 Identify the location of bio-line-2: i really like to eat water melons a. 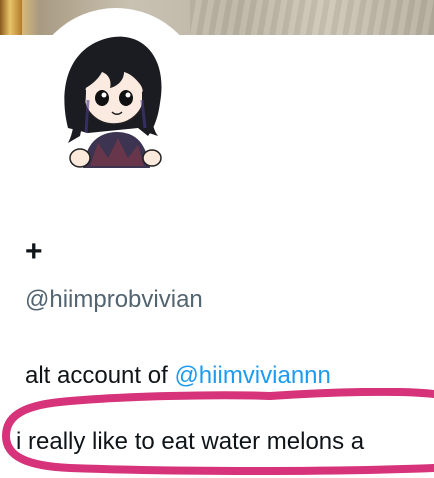
(190, 441).